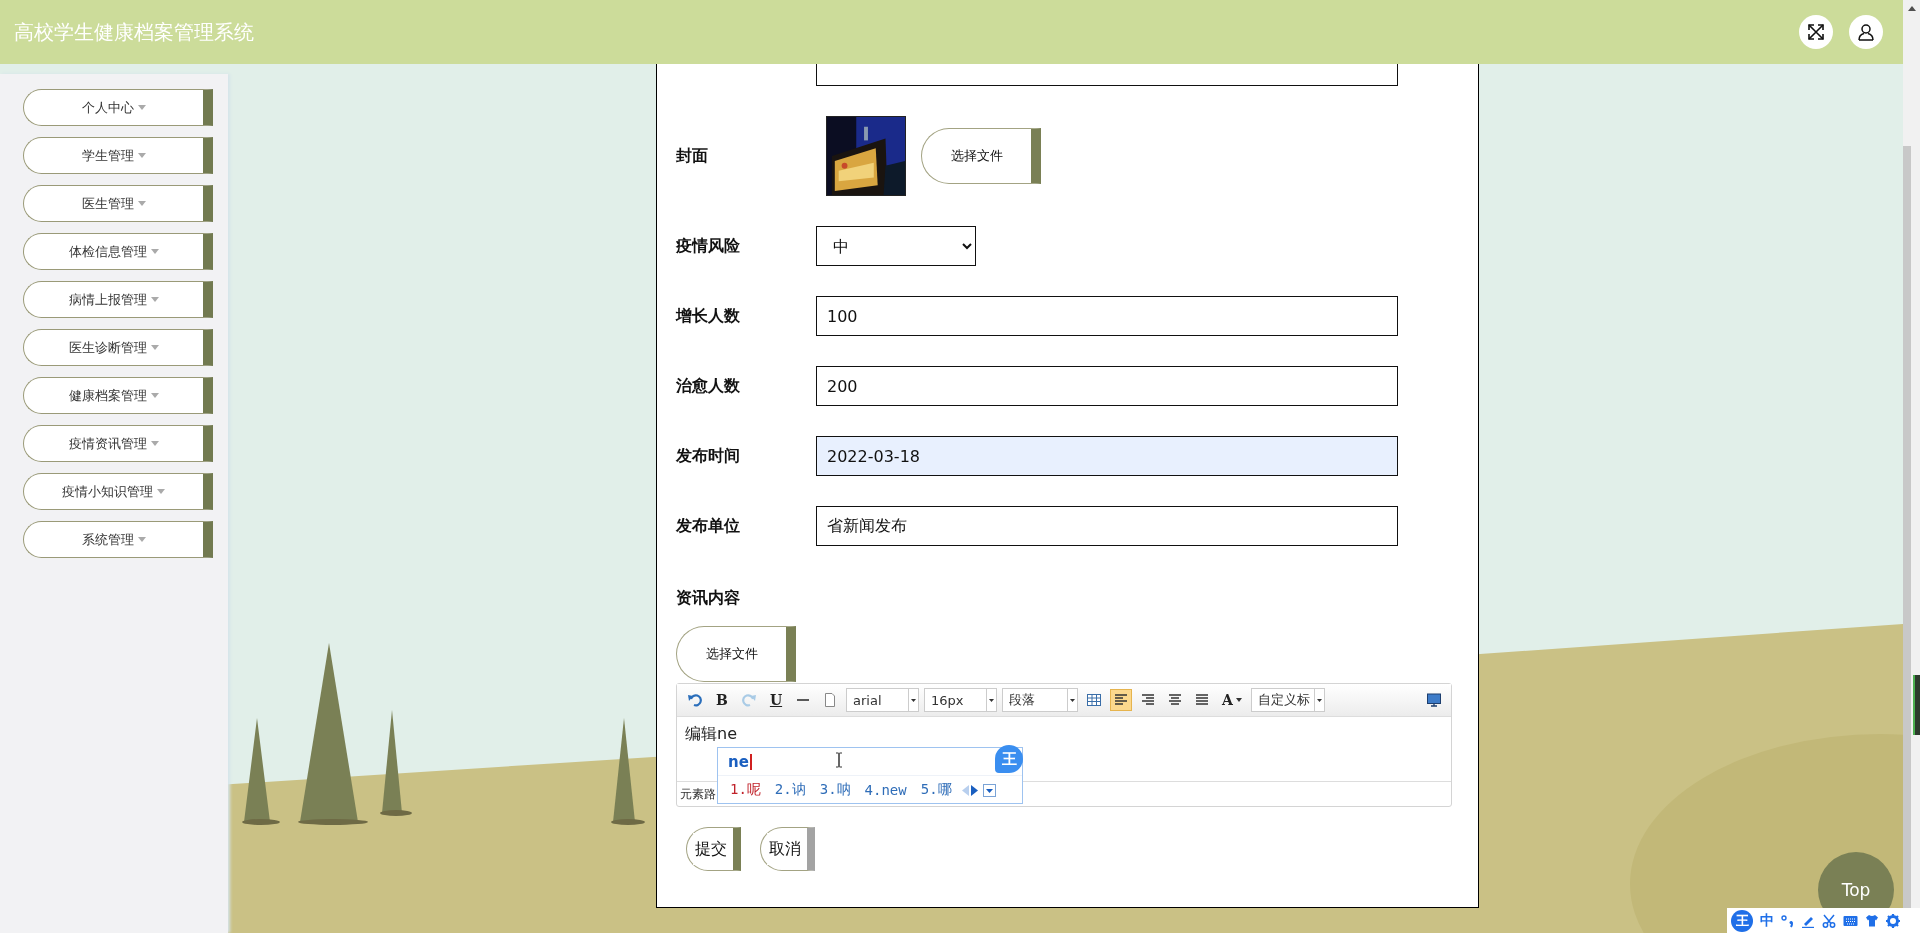  I want to click on field-label: 封面, so click(692, 156).